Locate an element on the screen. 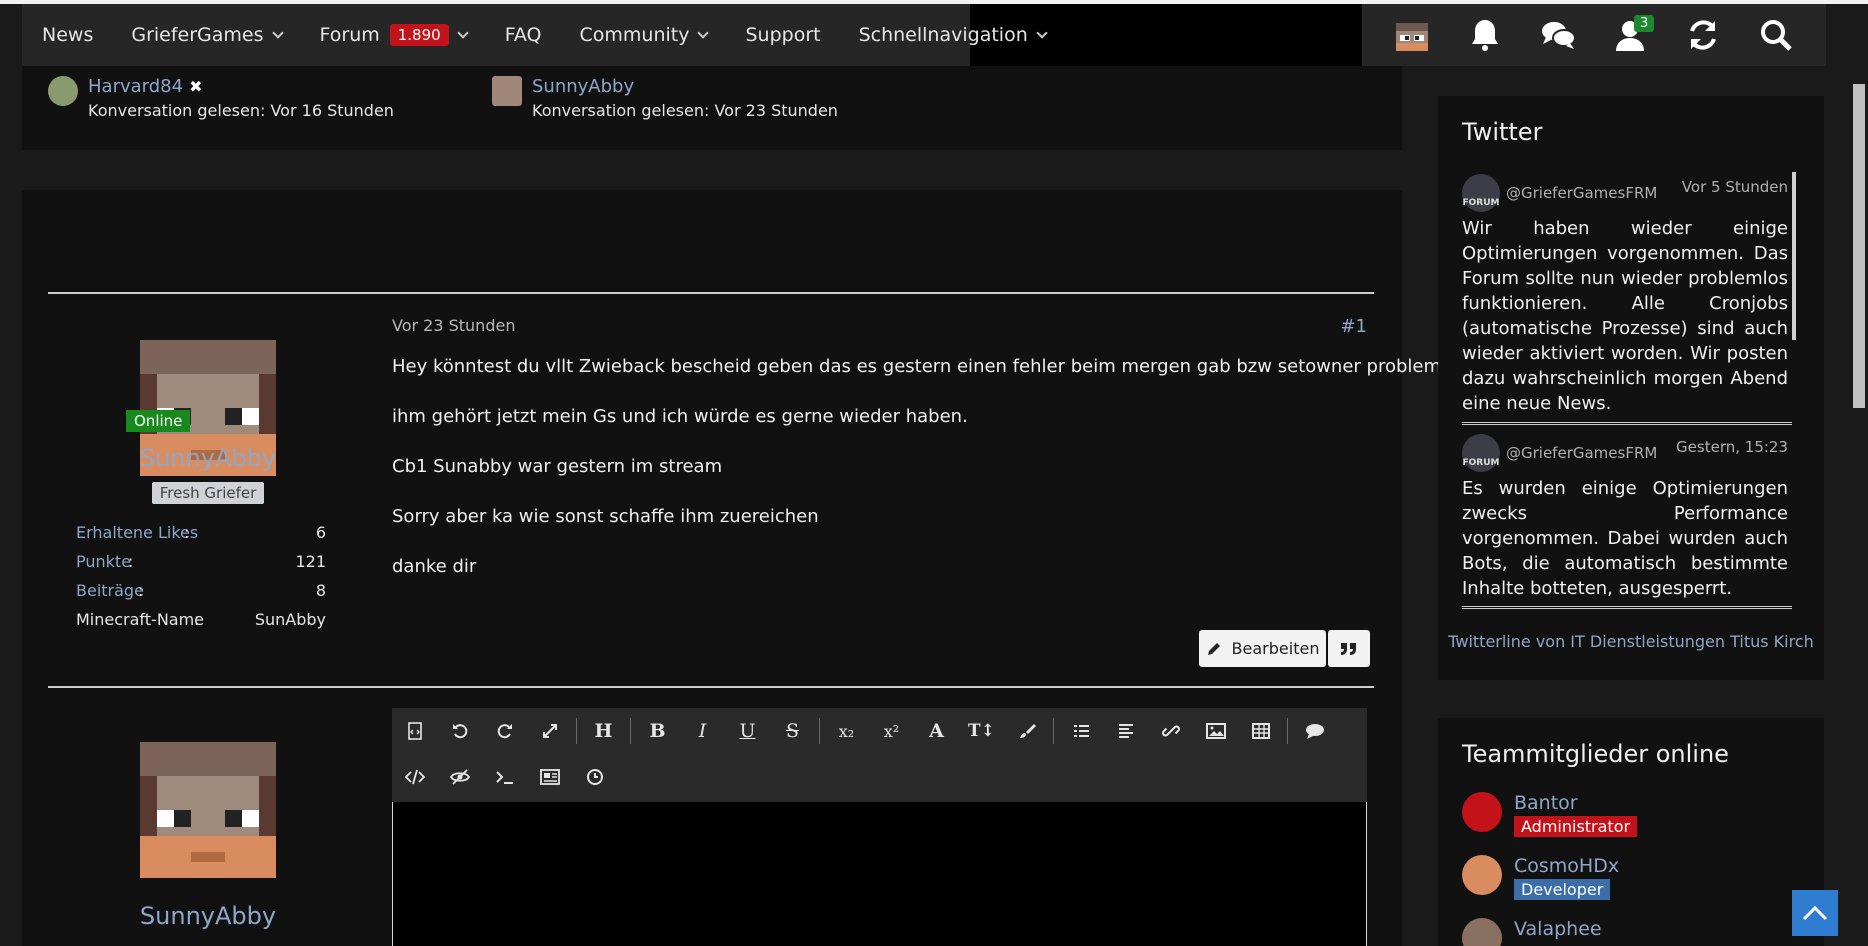 This screenshot has height=946, width=1868. user-icon: 3 is located at coordinates (1631, 35).